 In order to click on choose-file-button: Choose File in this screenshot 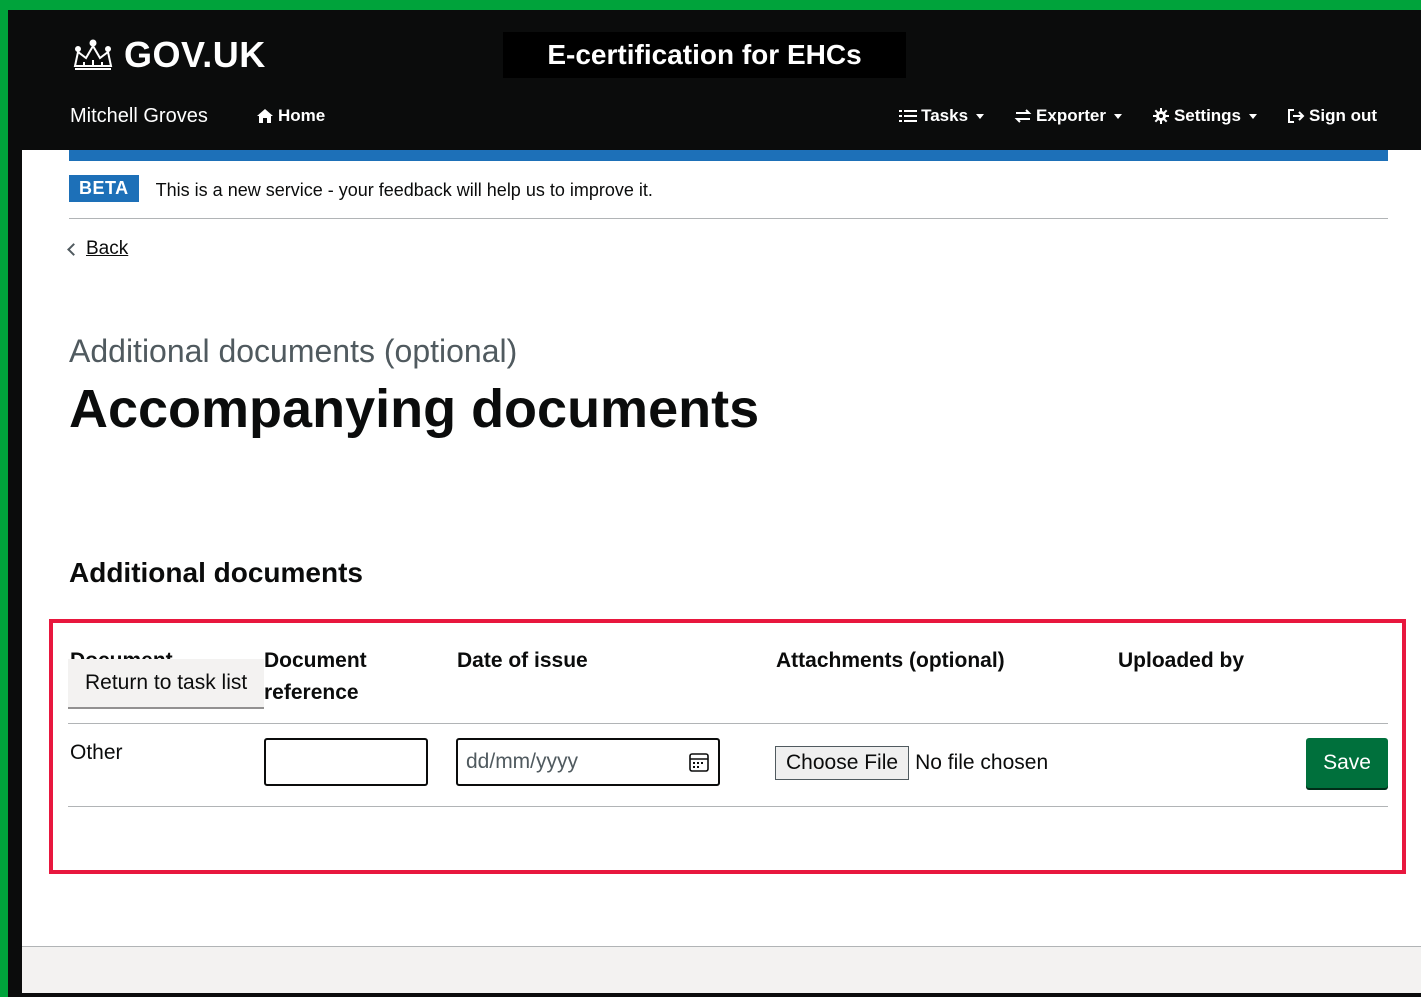, I will do `click(842, 763)`.